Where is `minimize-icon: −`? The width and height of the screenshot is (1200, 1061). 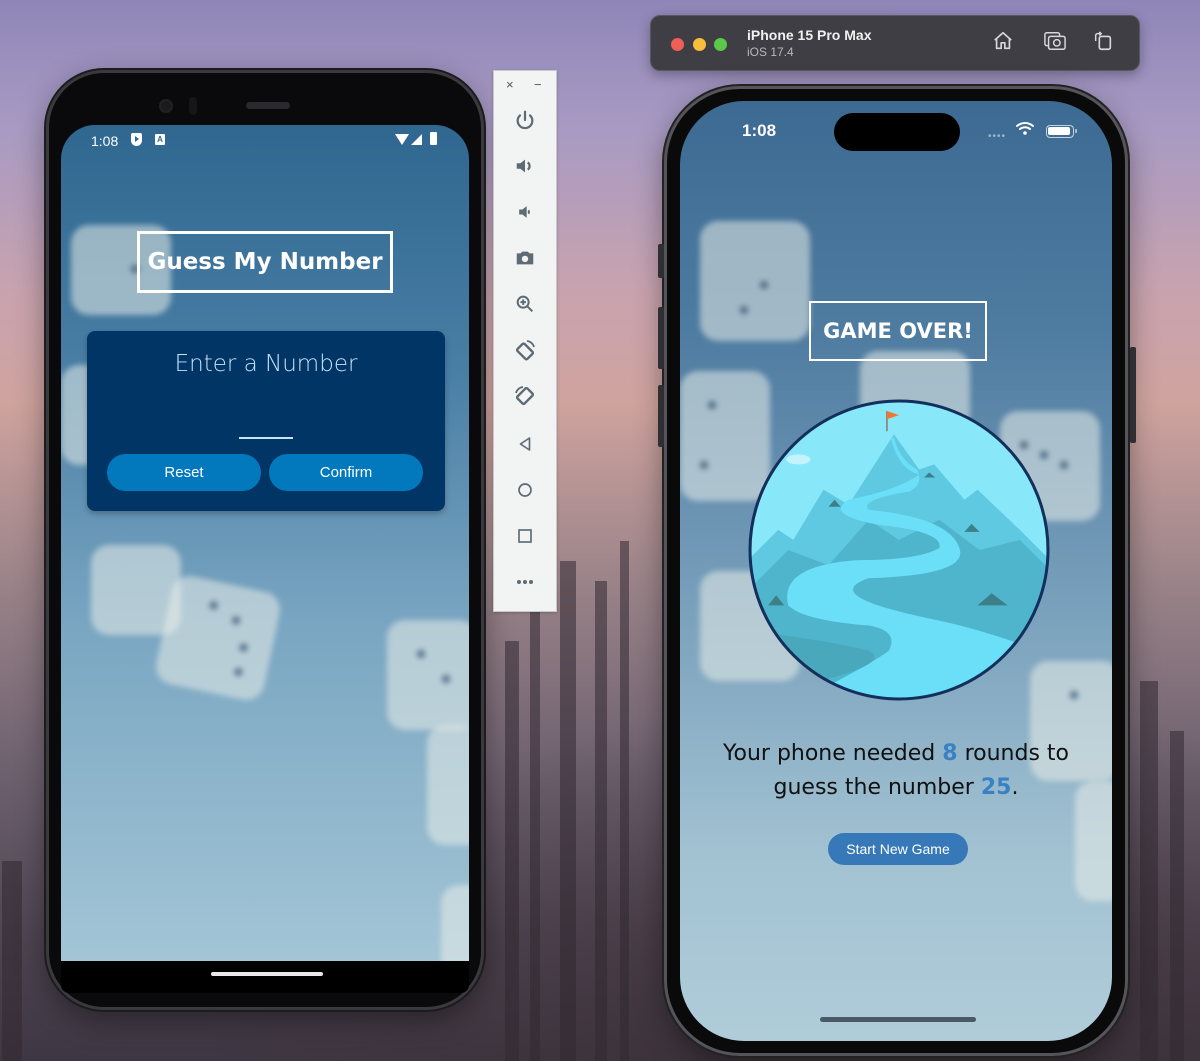
minimize-icon: − is located at coordinates (538, 84).